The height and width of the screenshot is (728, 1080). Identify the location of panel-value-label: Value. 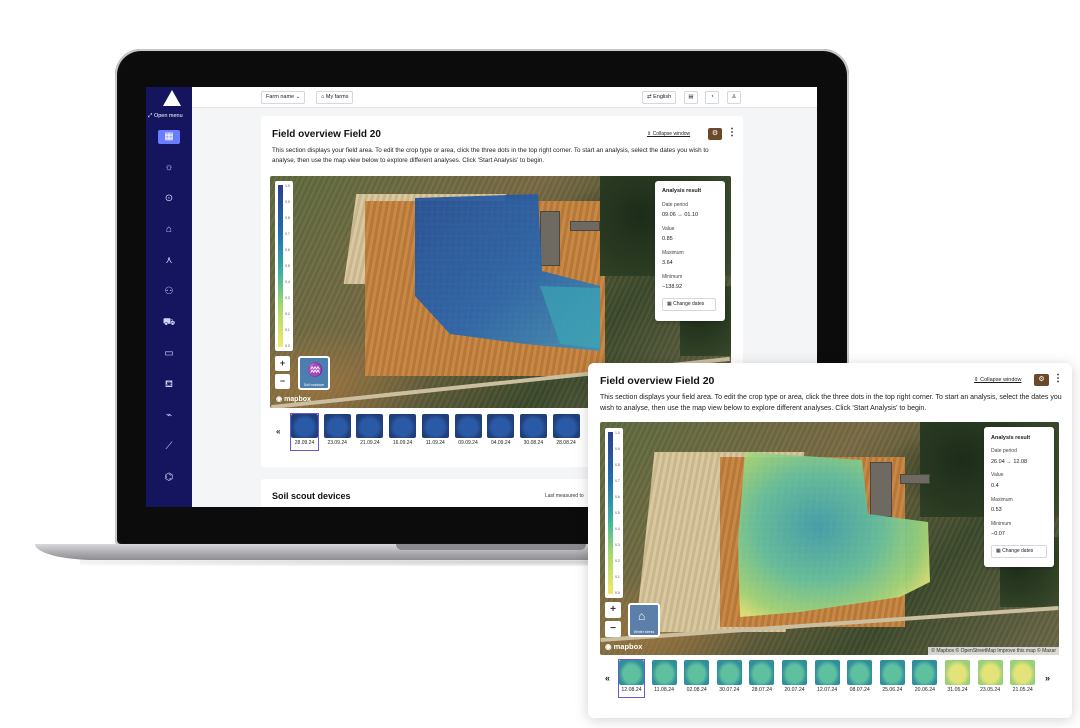
(997, 475).